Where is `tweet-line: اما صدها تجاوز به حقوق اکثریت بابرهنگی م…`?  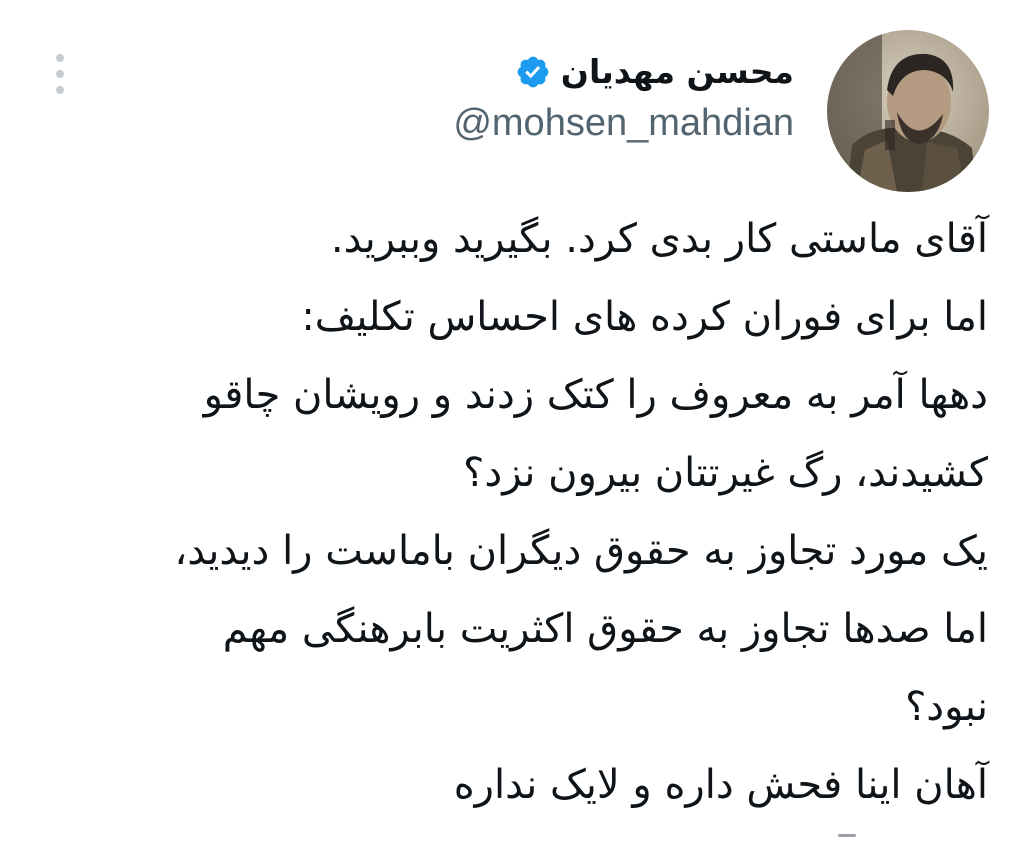 tweet-line: اما صدها تجاوز به حقوق اکثریت بابرهنگی م… is located at coordinates (605, 629).